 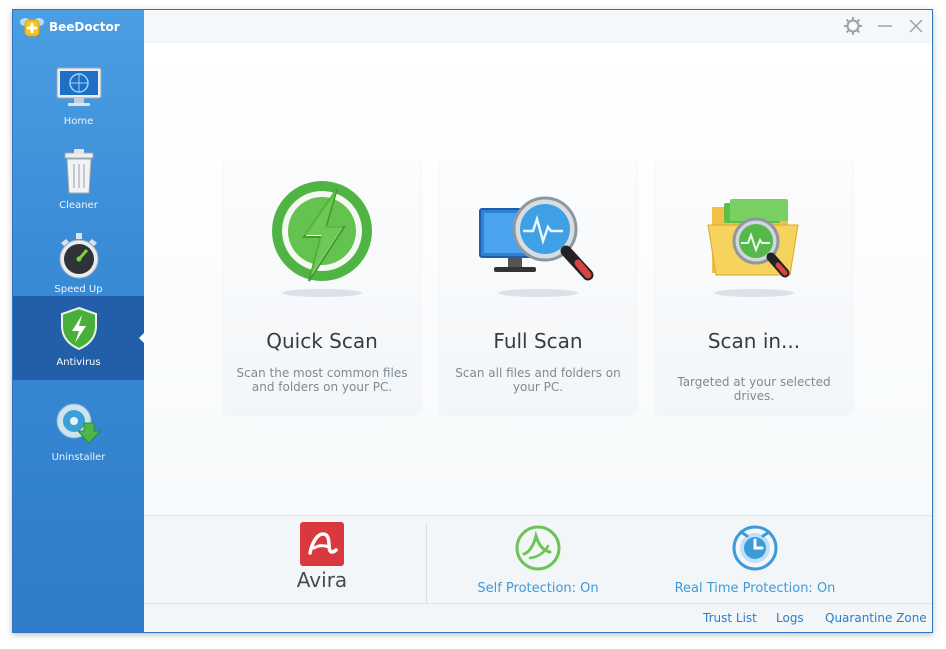 I want to click on self-protection-icon, so click(x=538, y=548).